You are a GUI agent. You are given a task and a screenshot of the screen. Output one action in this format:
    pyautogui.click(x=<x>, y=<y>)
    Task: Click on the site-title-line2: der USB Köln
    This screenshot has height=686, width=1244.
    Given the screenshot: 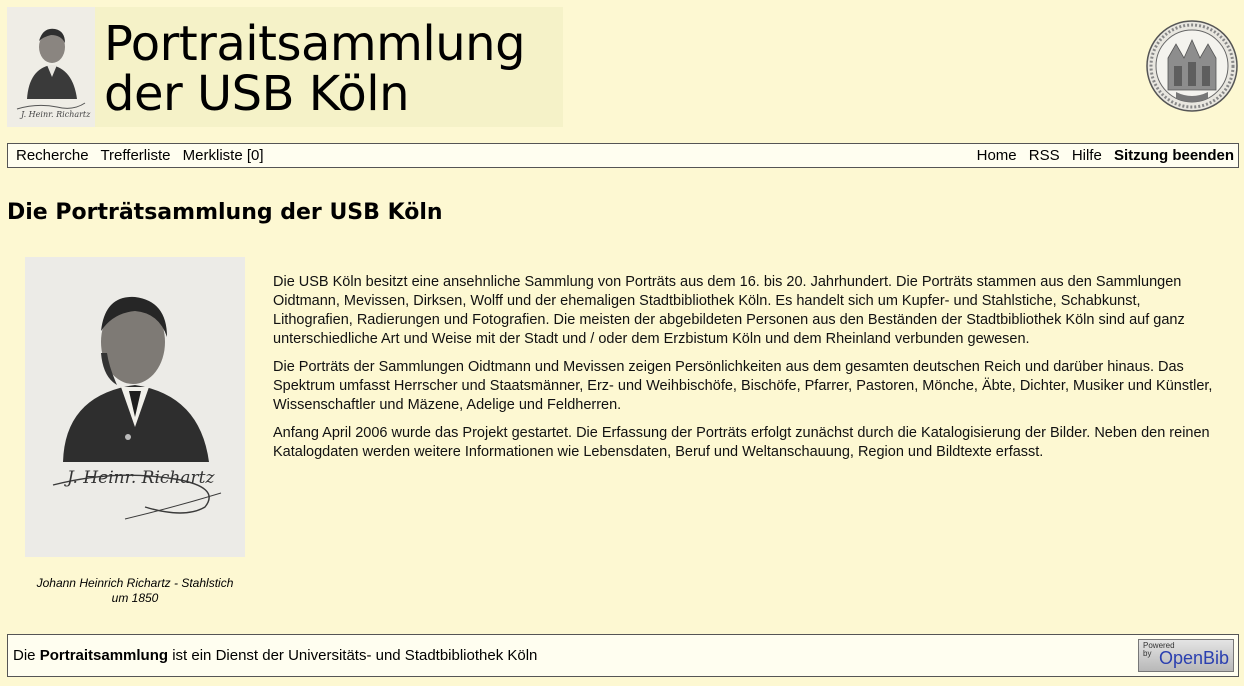 What is the action you would take?
    pyautogui.click(x=257, y=94)
    